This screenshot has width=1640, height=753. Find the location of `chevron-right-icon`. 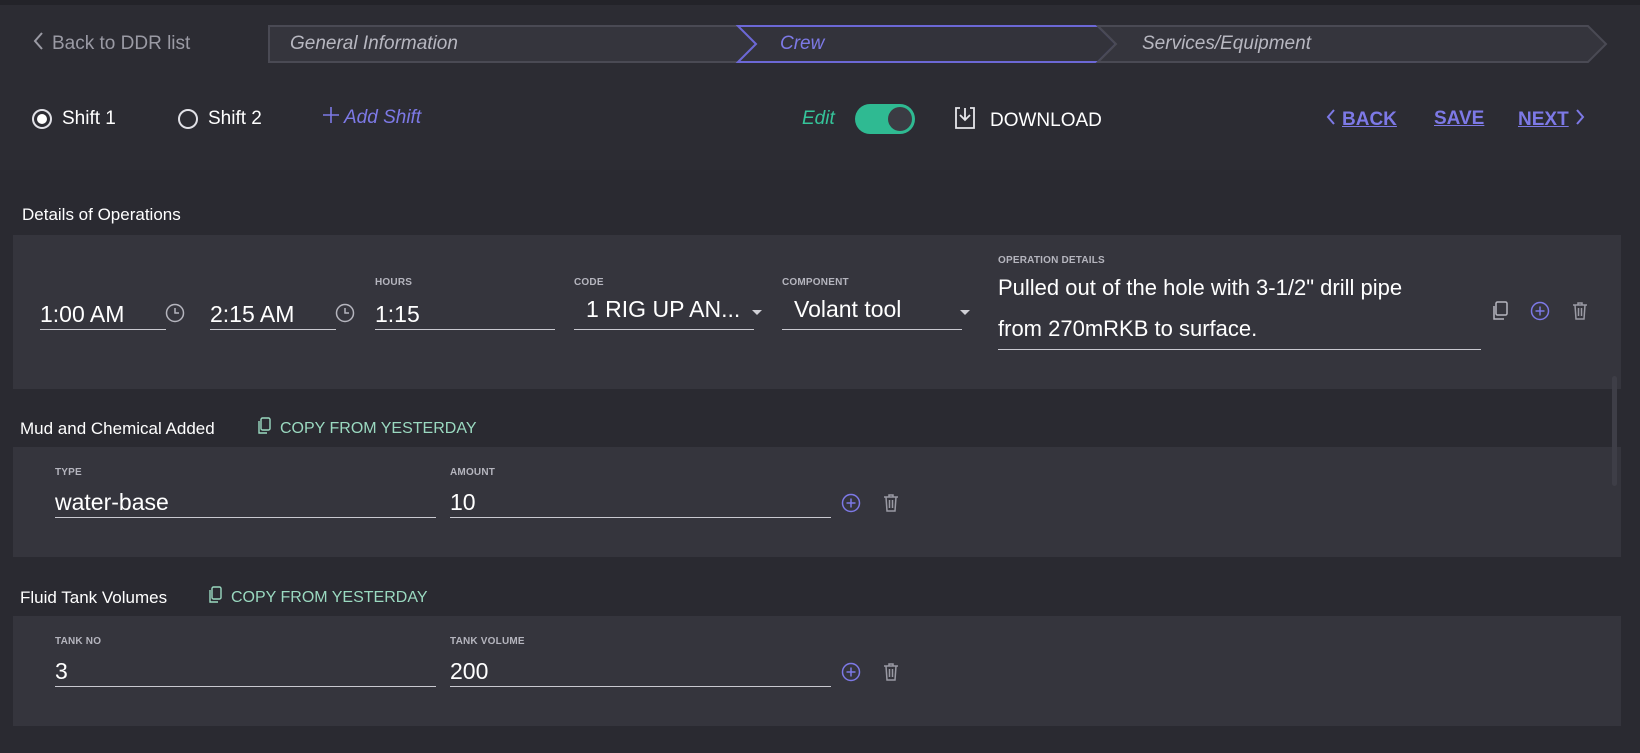

chevron-right-icon is located at coordinates (1580, 120).